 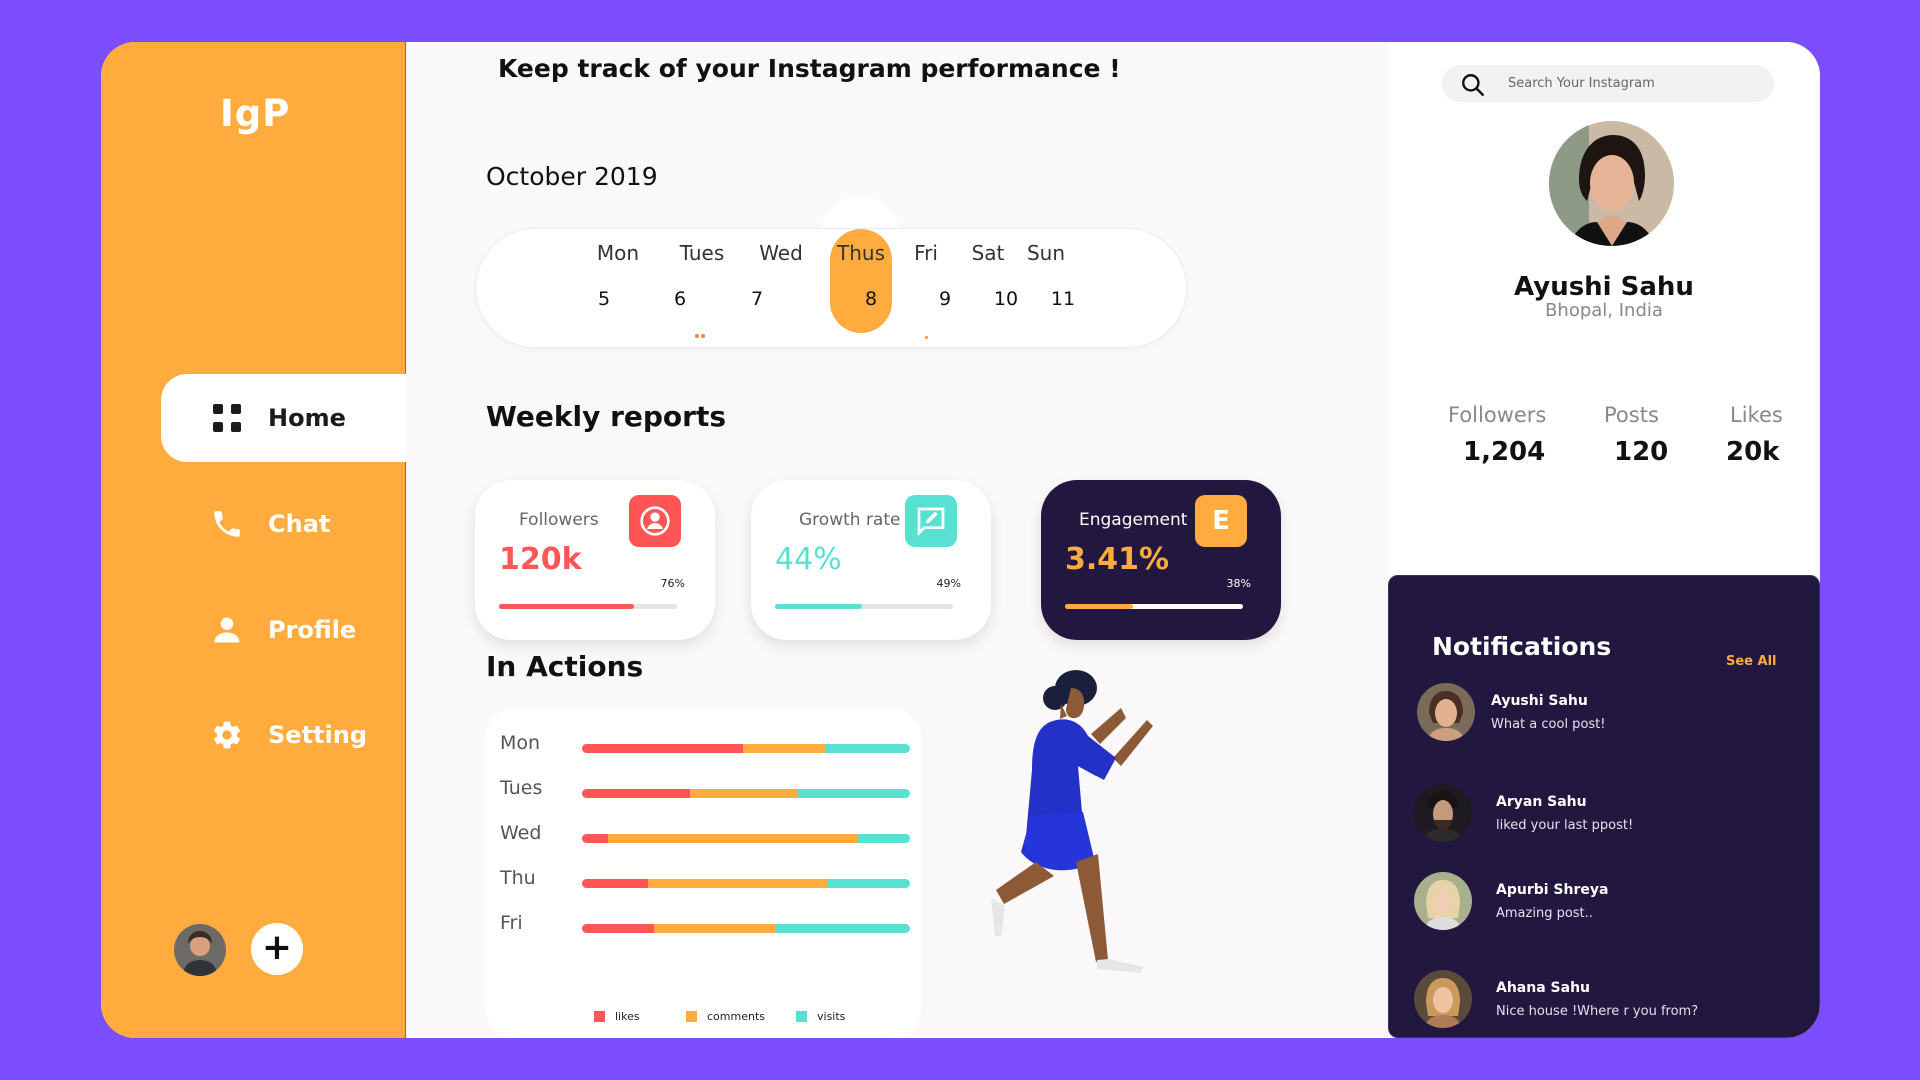 What do you see at coordinates (1504, 452) in the screenshot?
I see `stat-value-followers: 1,204` at bounding box center [1504, 452].